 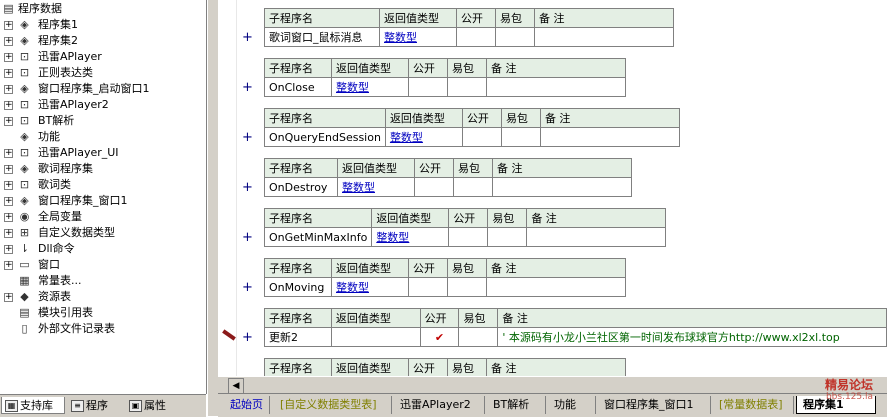 What do you see at coordinates (516, 405) in the screenshot?
I see `document-tab: BT解析` at bounding box center [516, 405].